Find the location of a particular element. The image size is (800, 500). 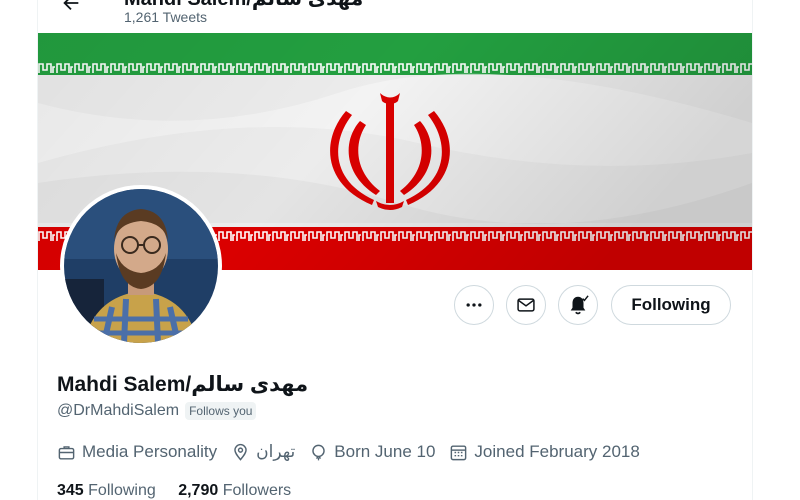

notifications-button is located at coordinates (578, 305).